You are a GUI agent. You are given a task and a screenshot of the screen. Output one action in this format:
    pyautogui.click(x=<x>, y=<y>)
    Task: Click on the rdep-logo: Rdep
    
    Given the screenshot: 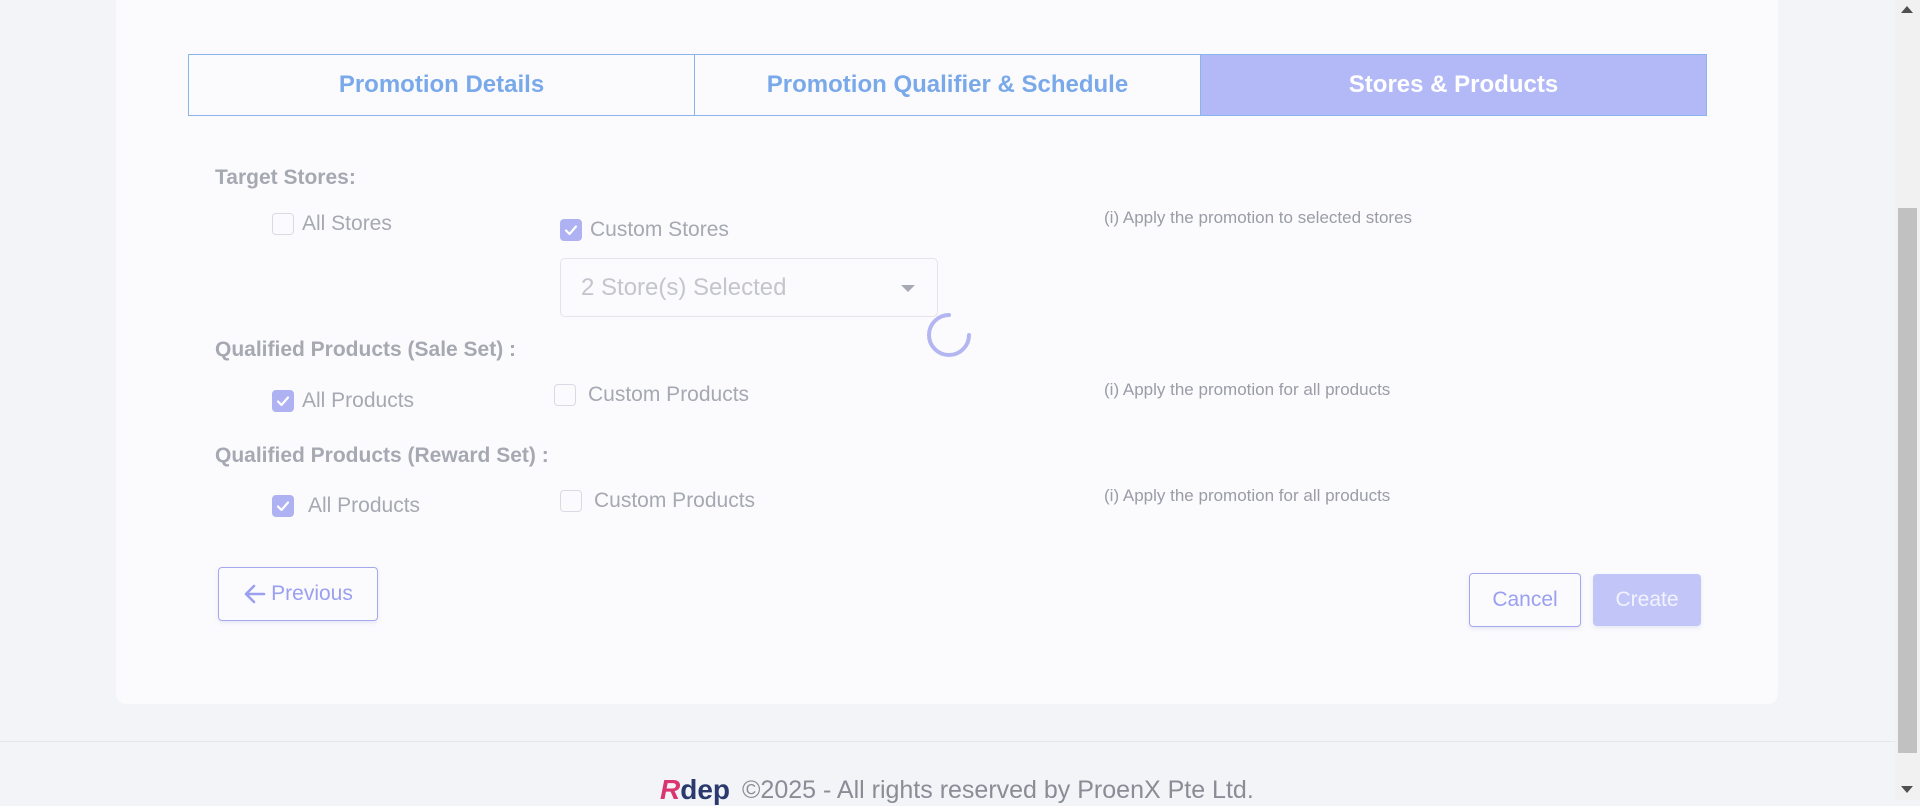 What is the action you would take?
    pyautogui.click(x=695, y=789)
    